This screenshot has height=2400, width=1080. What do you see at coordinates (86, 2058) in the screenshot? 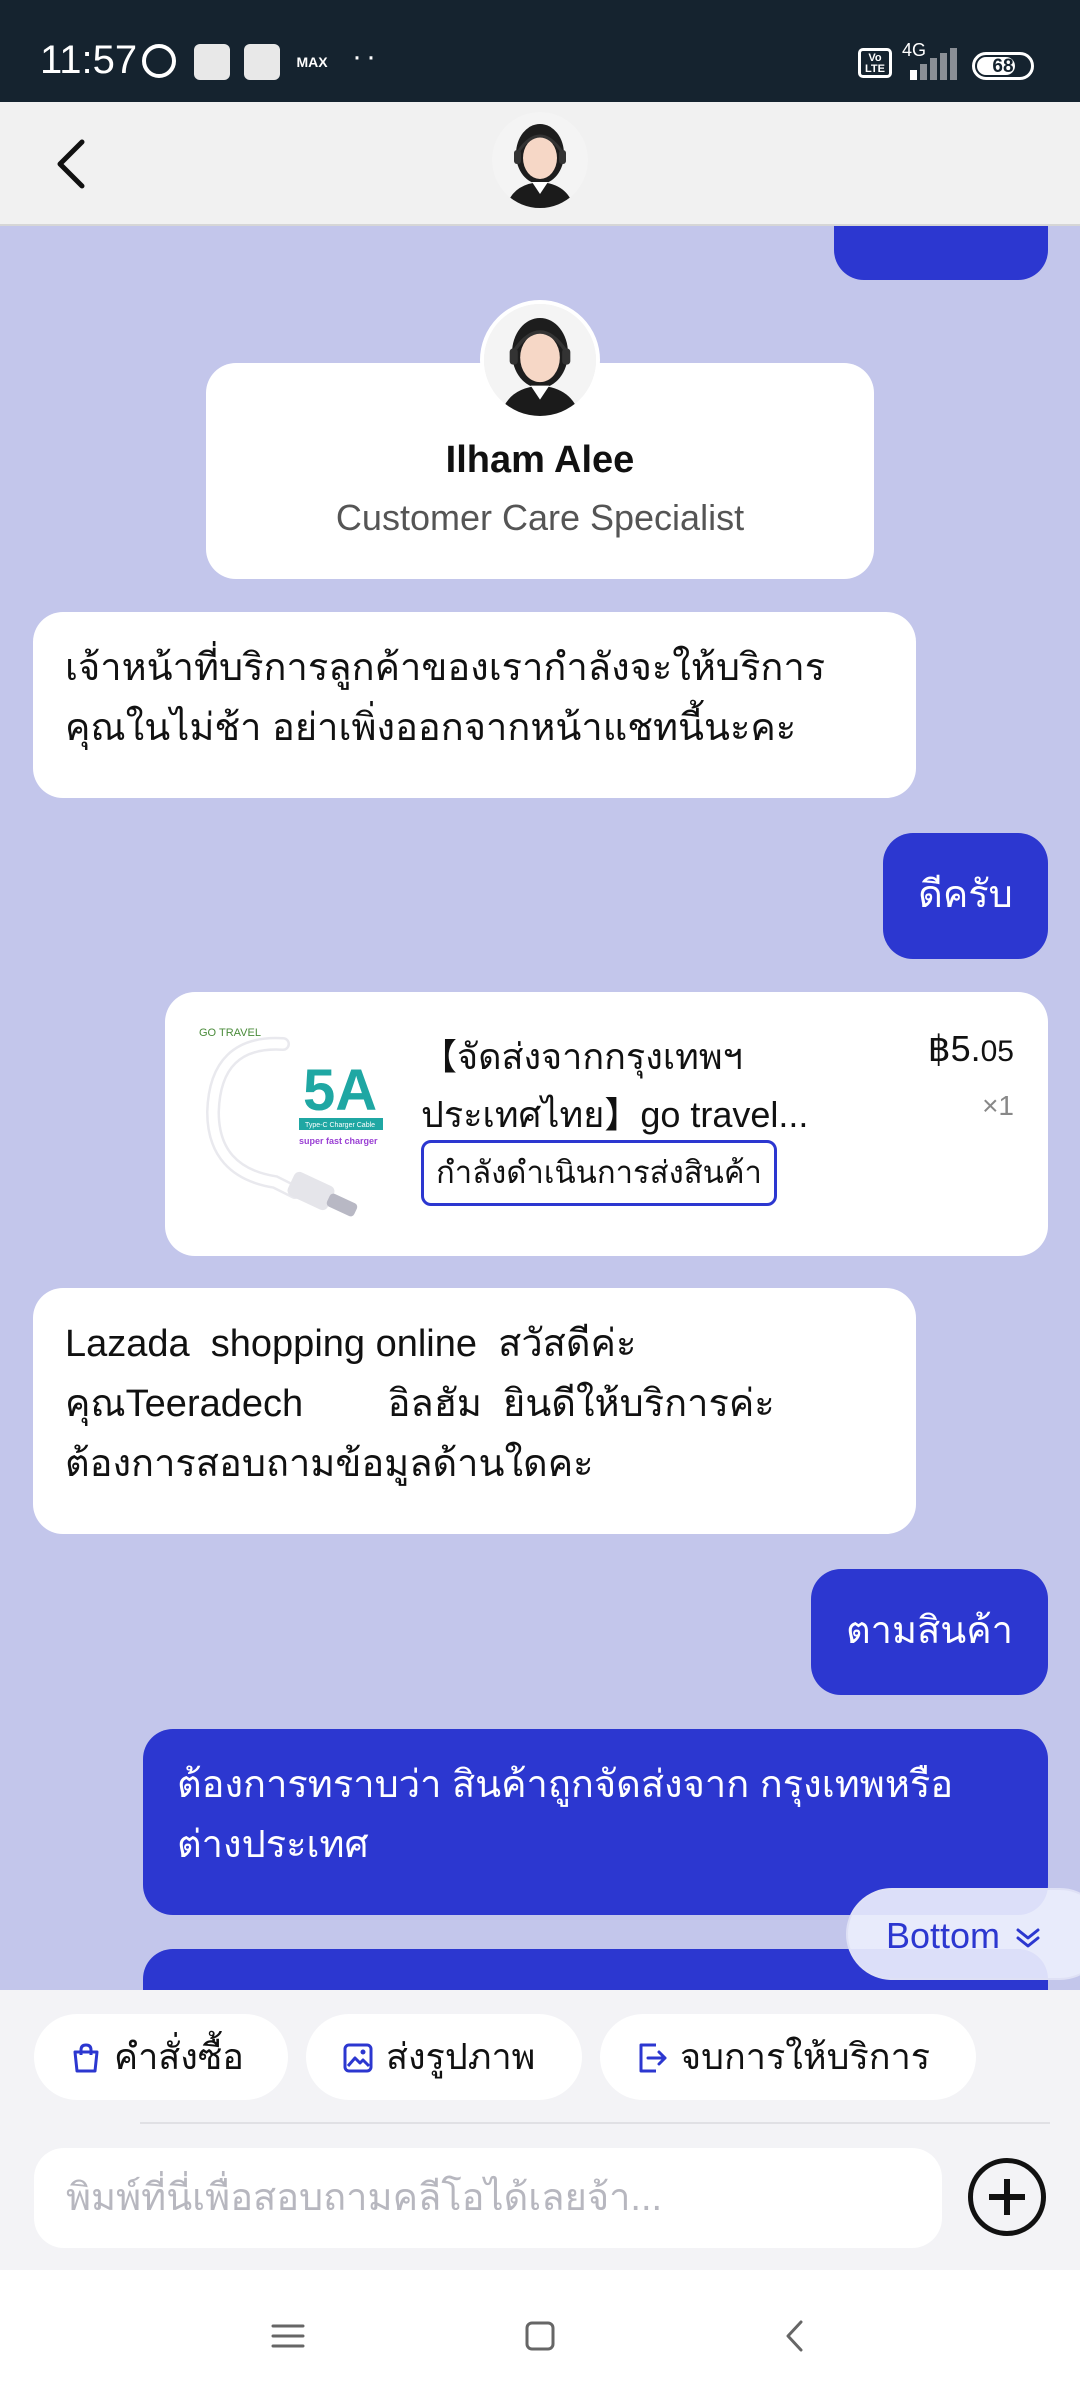
I see `shopping-bag-icon` at bounding box center [86, 2058].